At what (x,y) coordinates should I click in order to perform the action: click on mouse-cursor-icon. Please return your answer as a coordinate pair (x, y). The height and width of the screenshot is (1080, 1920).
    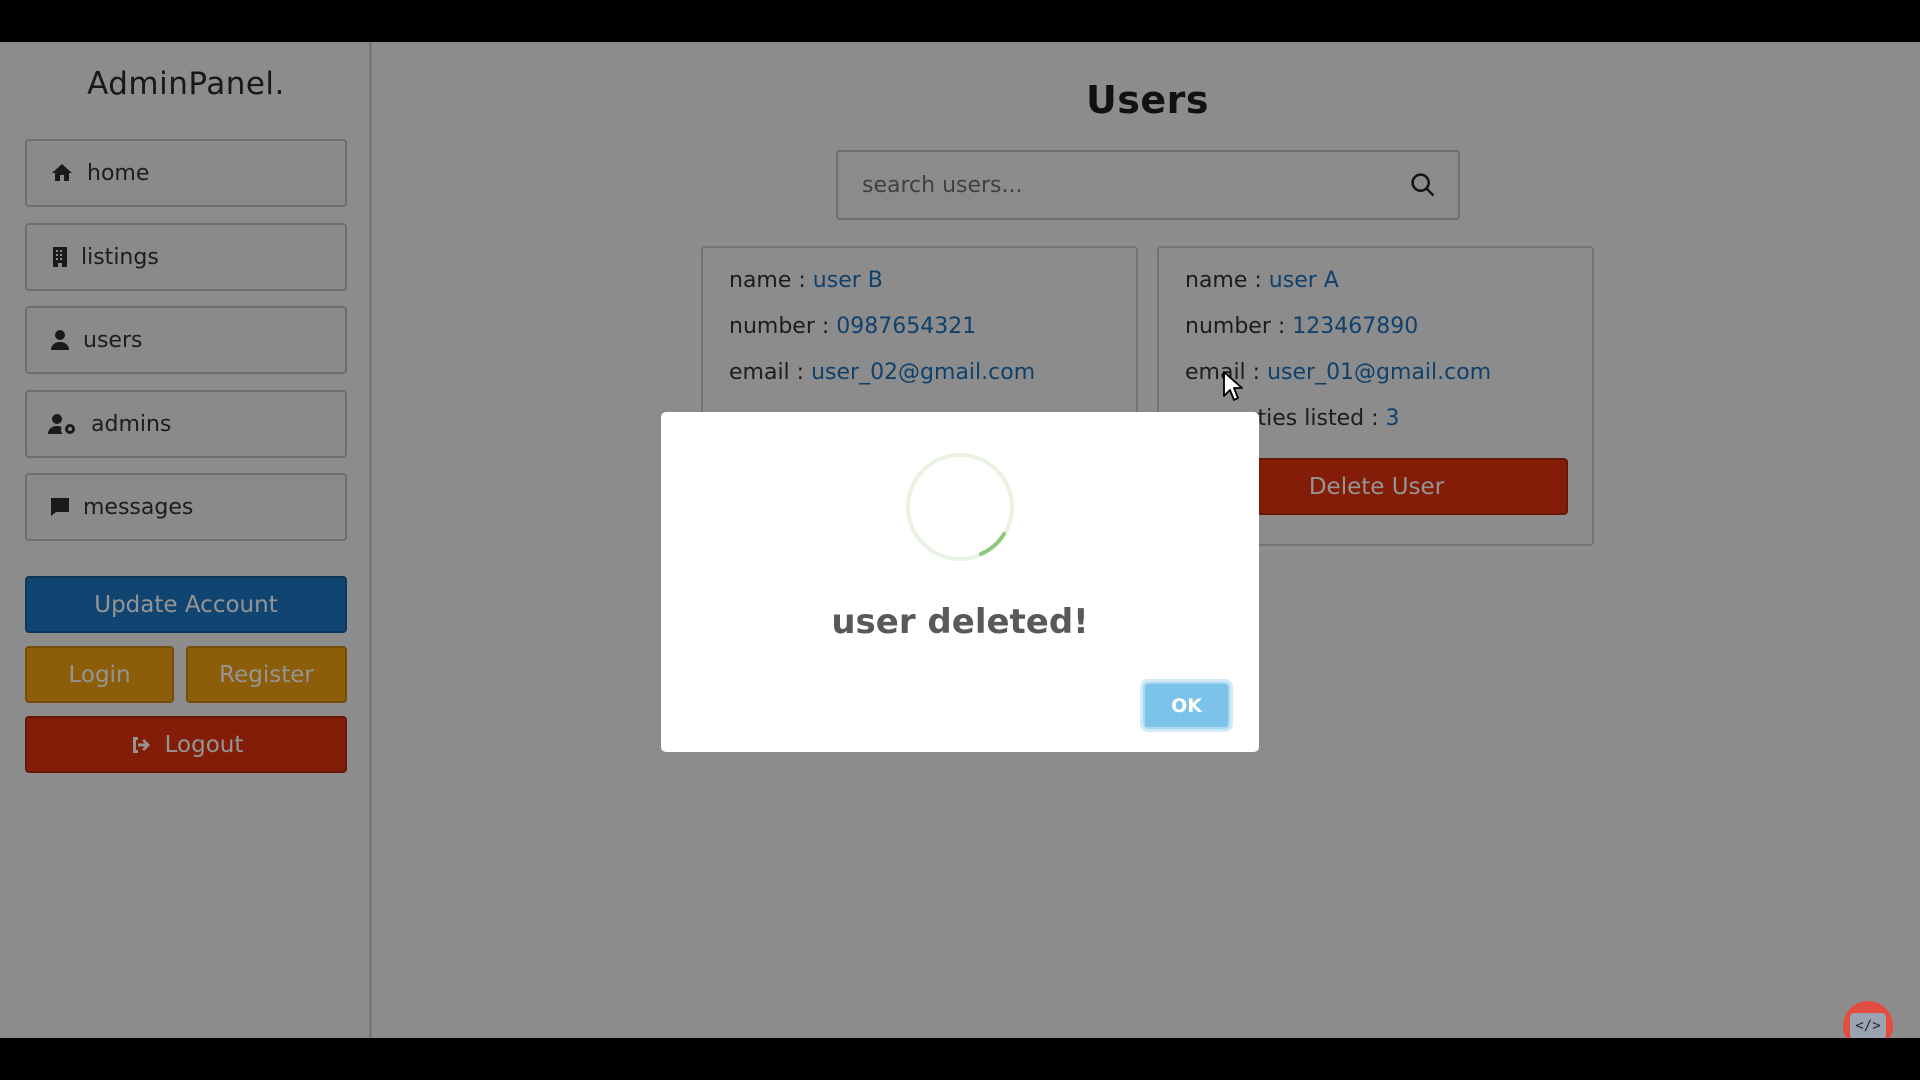
    Looking at the image, I should click on (1233, 386).